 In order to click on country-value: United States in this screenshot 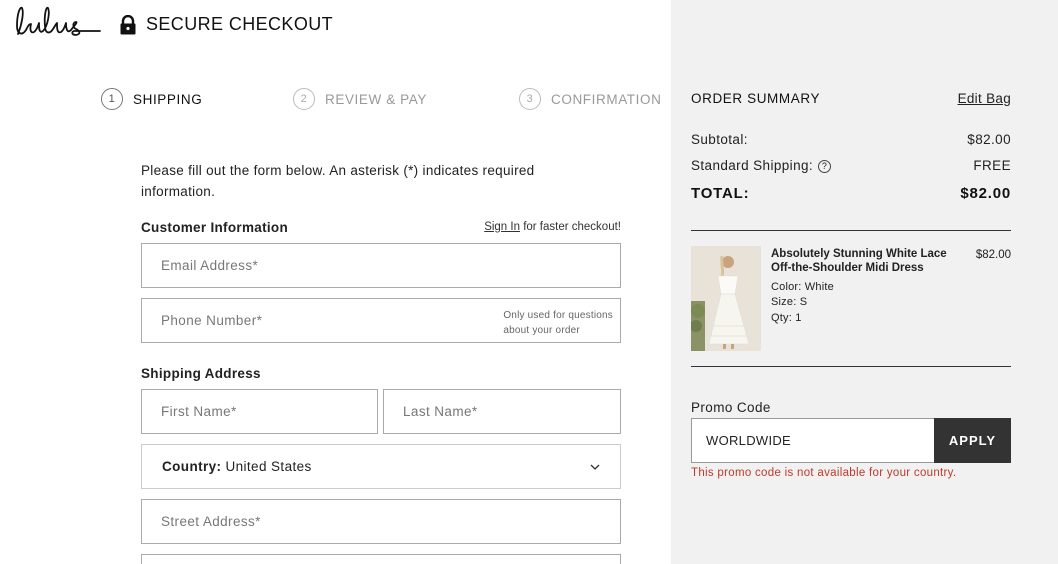, I will do `click(268, 466)`.